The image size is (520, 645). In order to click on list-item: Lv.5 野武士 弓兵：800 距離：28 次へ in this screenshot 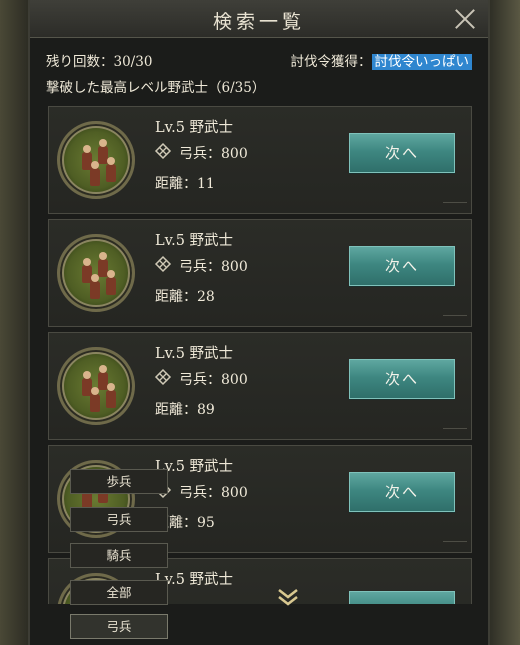, I will do `click(260, 273)`.